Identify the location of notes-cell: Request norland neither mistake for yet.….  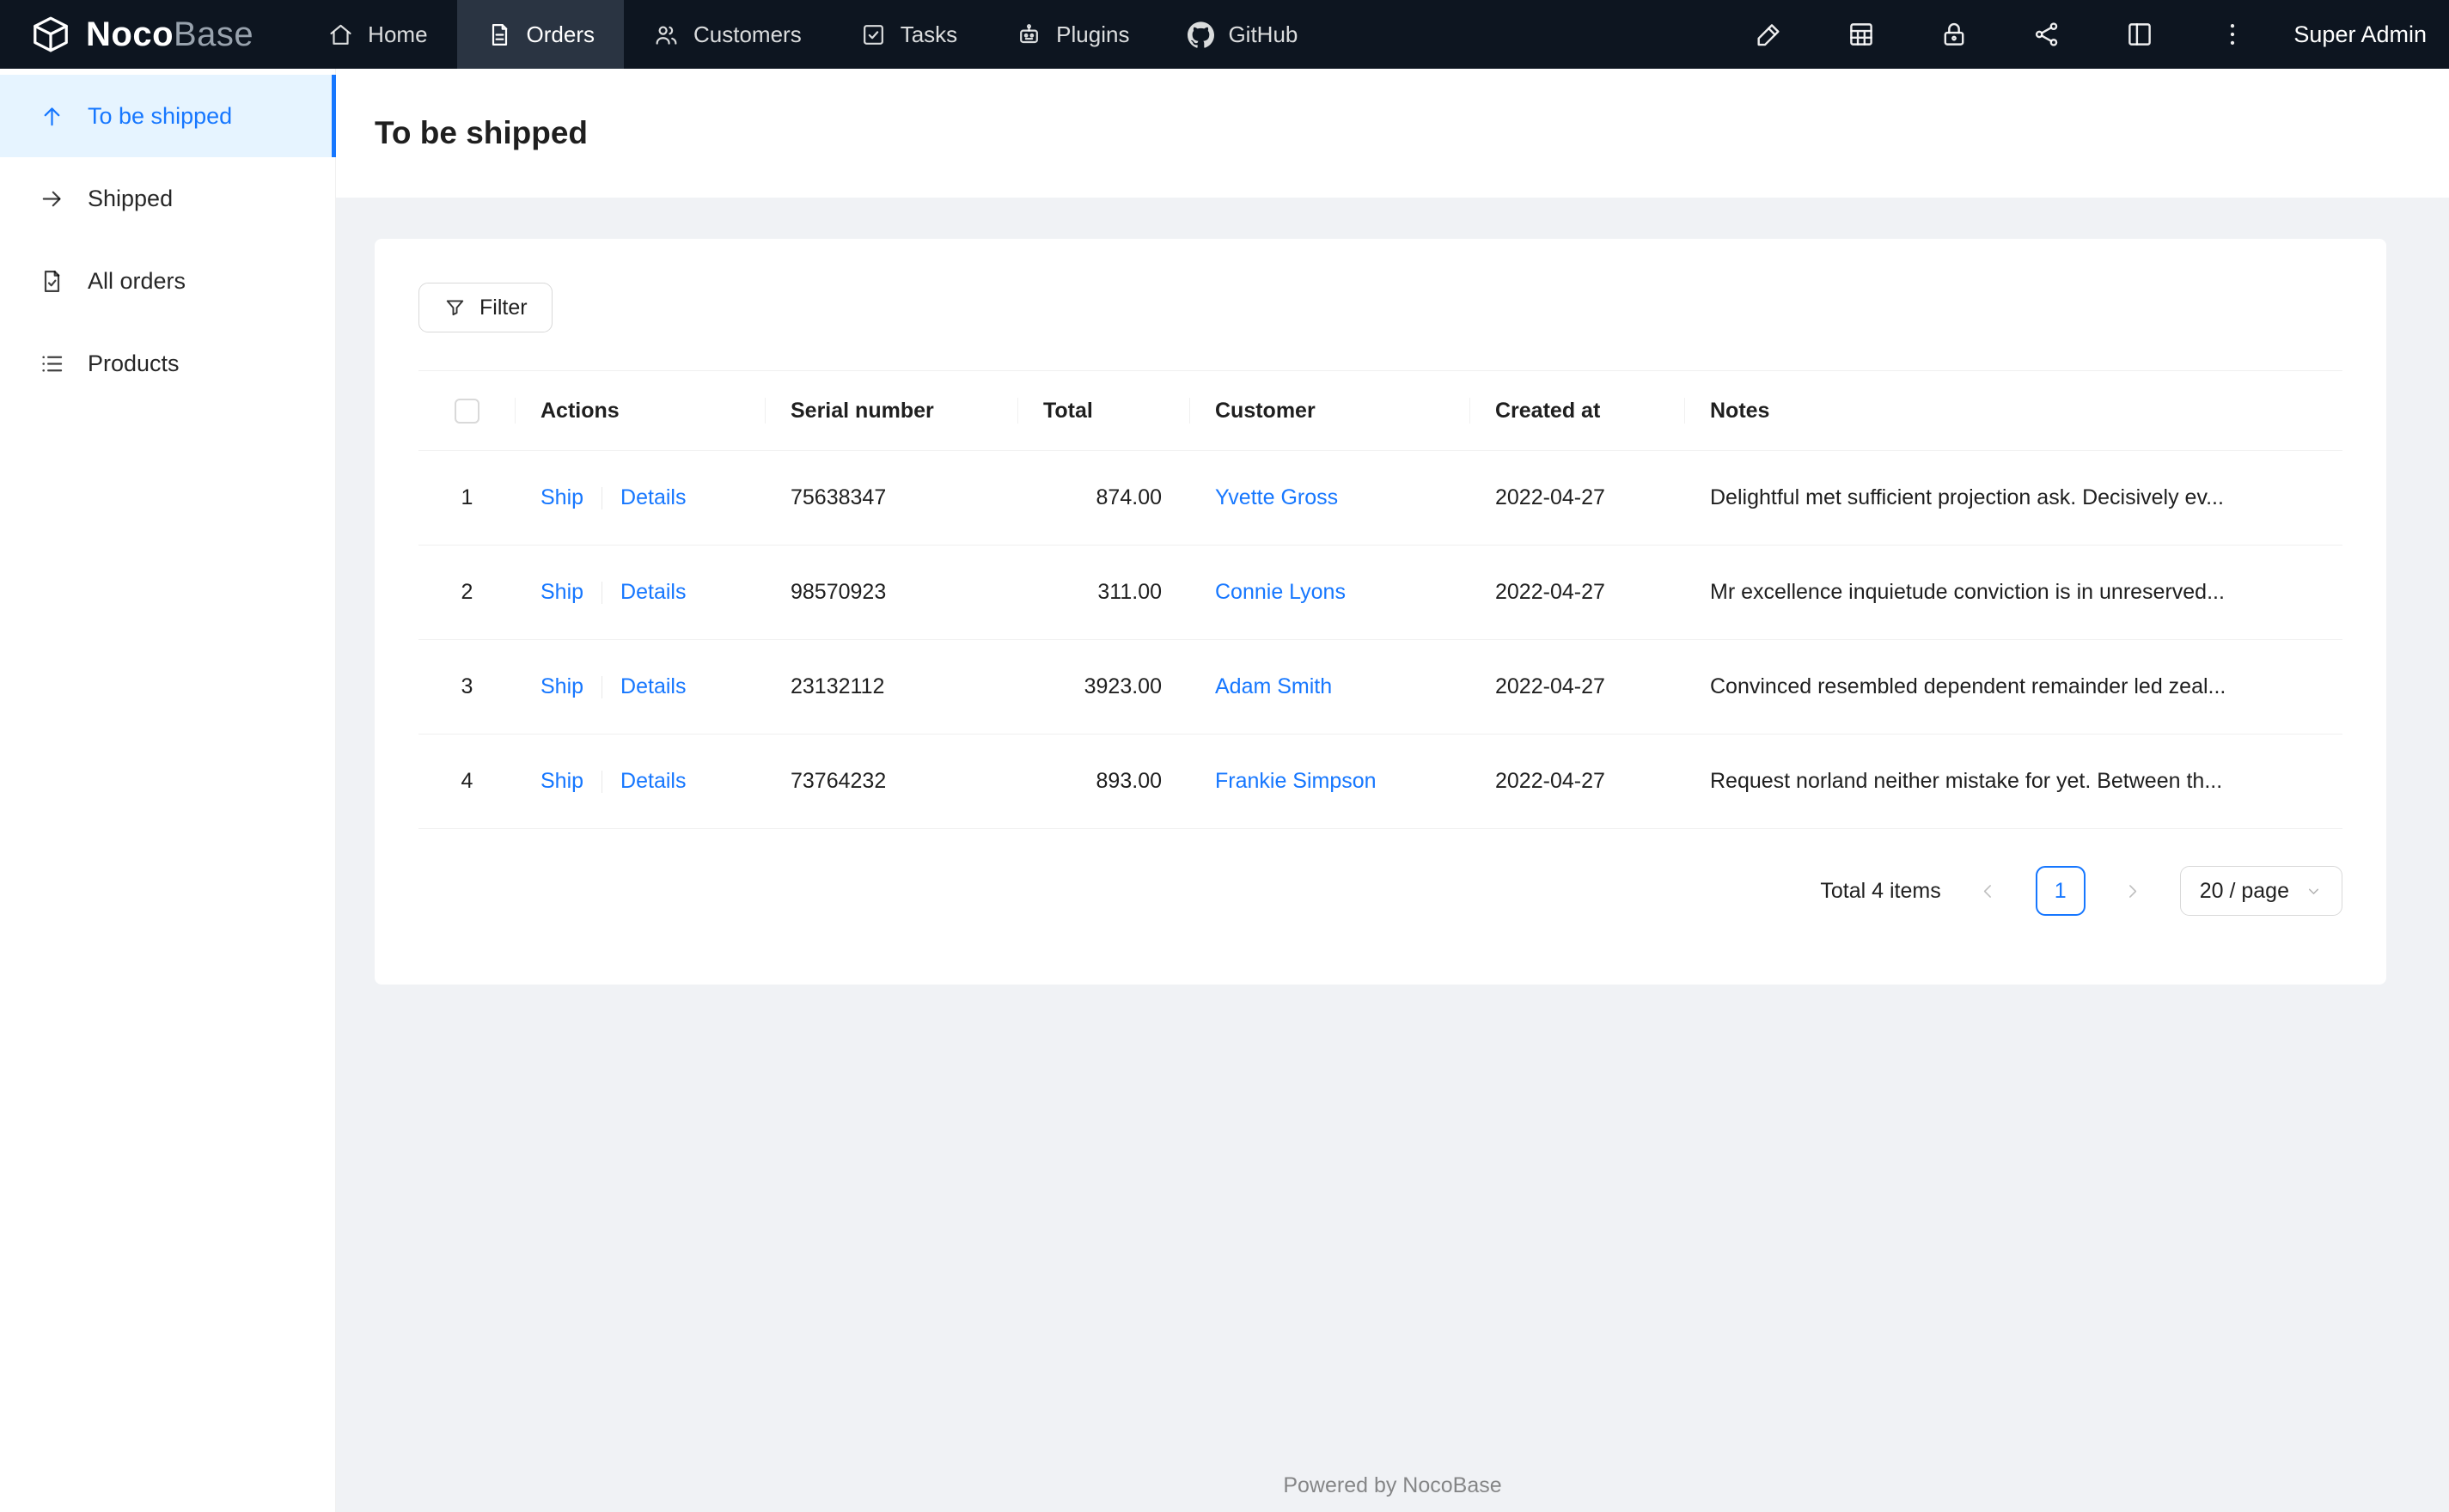
(2013, 781).